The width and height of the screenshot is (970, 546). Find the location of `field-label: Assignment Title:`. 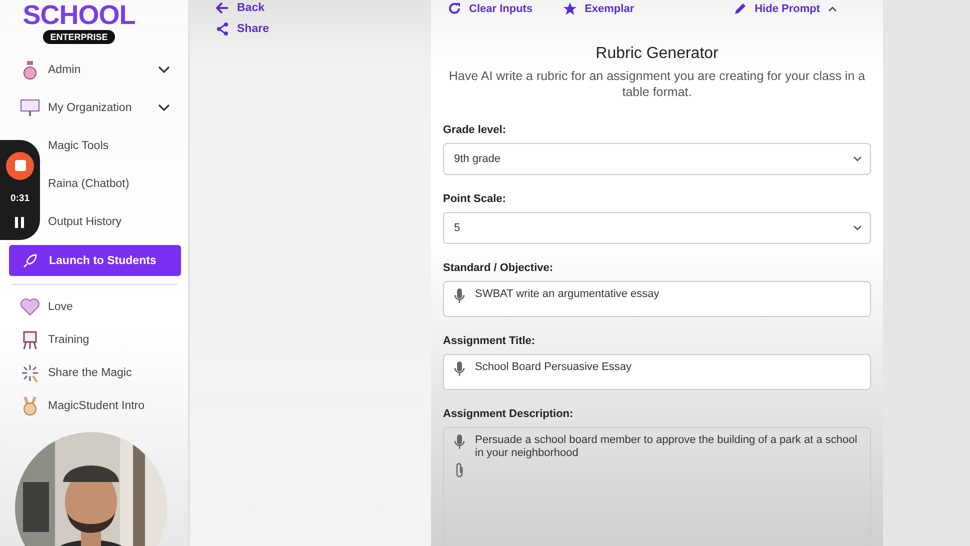

field-label: Assignment Title: is located at coordinates (489, 341).